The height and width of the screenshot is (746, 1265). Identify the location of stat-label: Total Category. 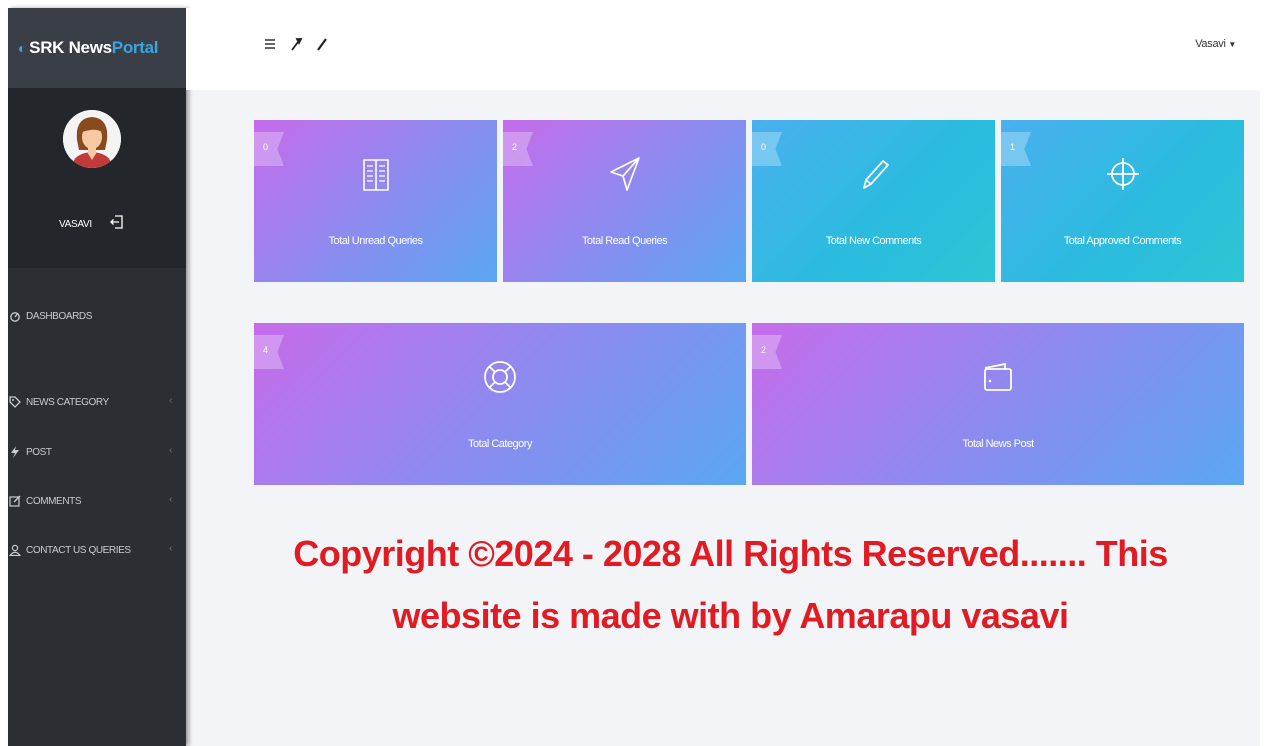
(500, 444).